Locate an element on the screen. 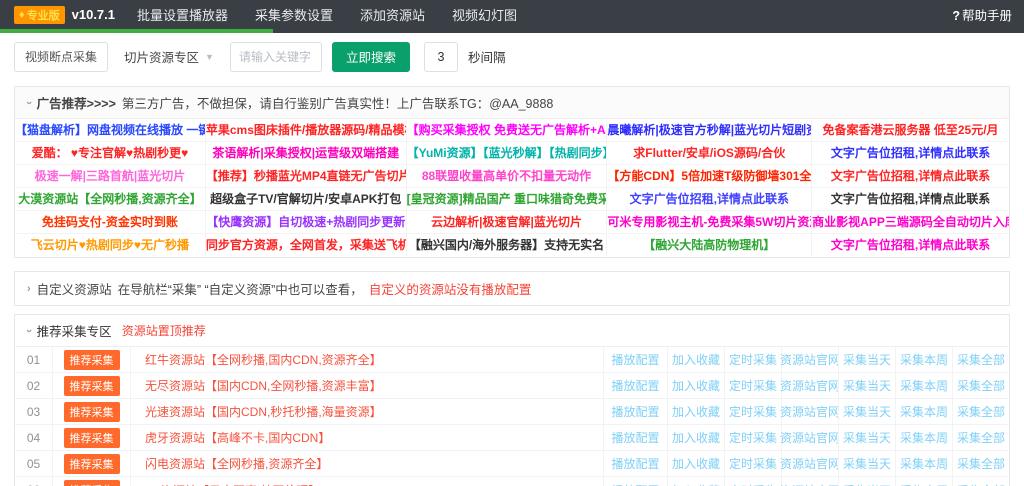 The image size is (1024, 486). menu-item: 添加资源站 is located at coordinates (392, 14).